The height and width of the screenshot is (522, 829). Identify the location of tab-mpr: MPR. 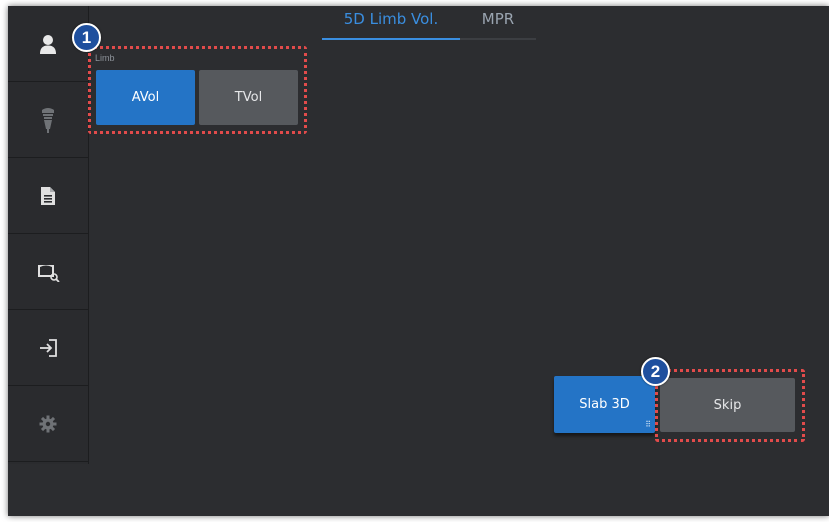
(498, 24).